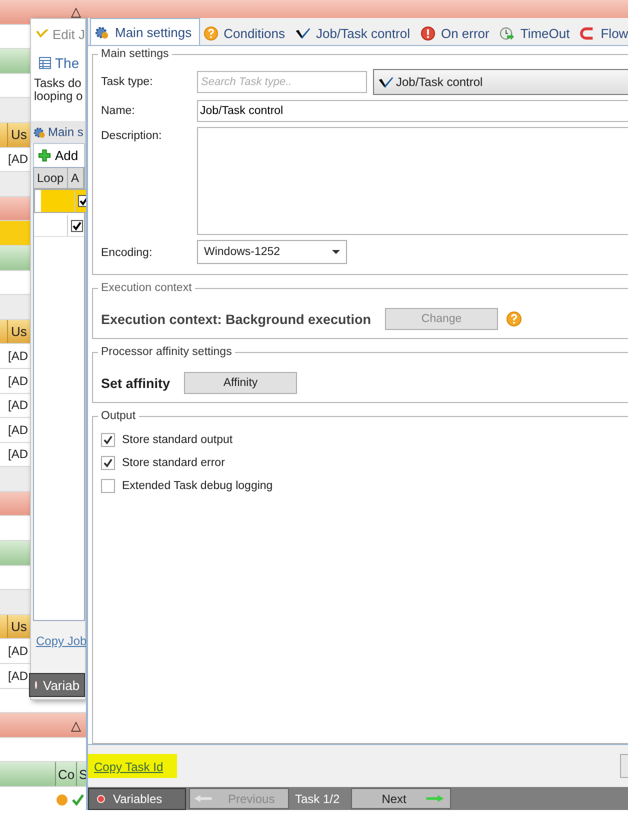  What do you see at coordinates (236, 319) in the screenshot?
I see `execution-context-text: Execution context: Background execution` at bounding box center [236, 319].